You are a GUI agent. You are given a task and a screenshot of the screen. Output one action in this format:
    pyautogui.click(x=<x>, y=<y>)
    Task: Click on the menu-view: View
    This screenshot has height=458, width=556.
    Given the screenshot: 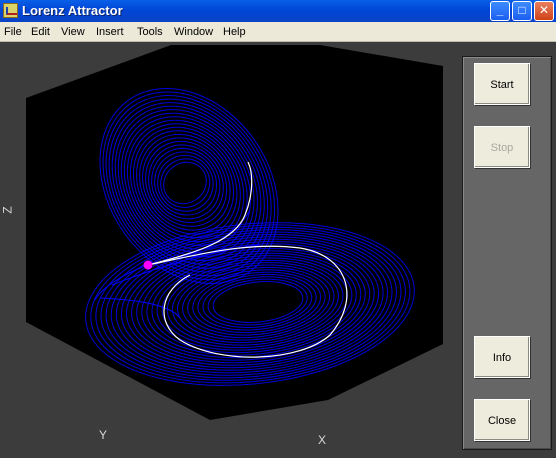 What is the action you would take?
    pyautogui.click(x=73, y=32)
    